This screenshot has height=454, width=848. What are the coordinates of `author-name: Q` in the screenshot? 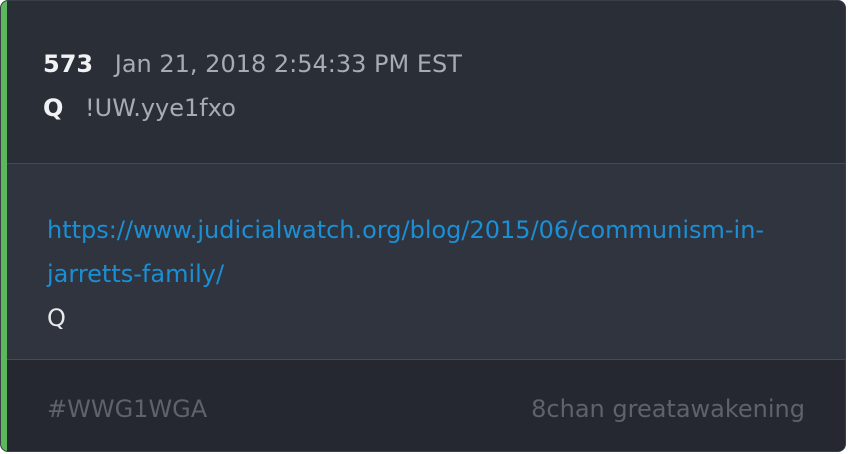 It's located at (53, 108).